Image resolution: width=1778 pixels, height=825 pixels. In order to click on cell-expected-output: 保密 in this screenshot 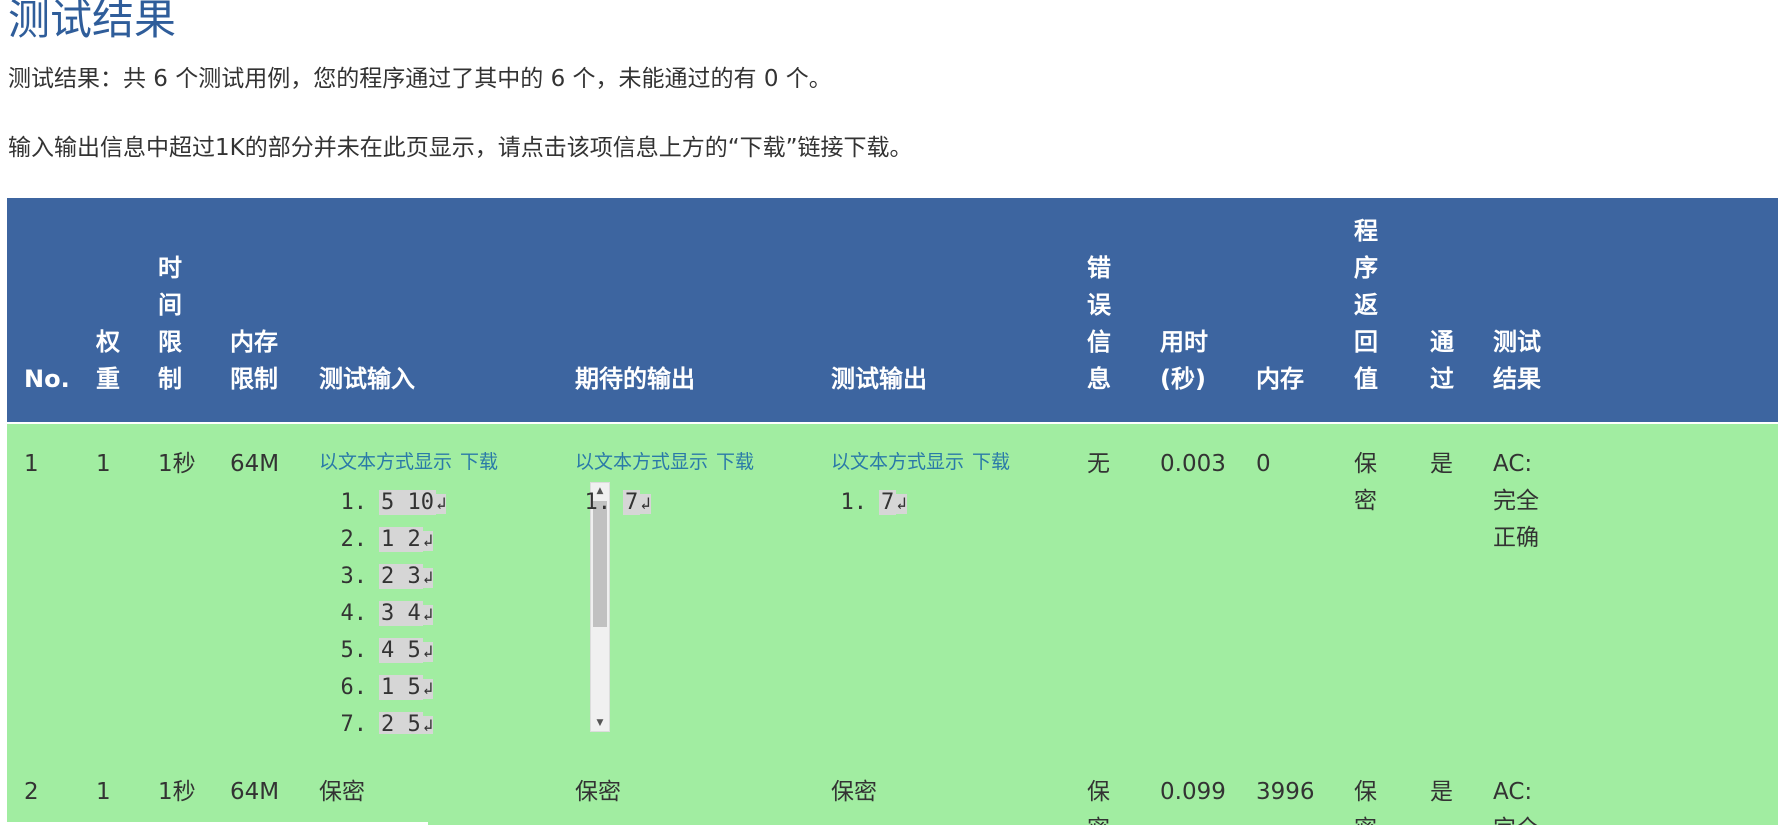, I will do `click(598, 792)`.